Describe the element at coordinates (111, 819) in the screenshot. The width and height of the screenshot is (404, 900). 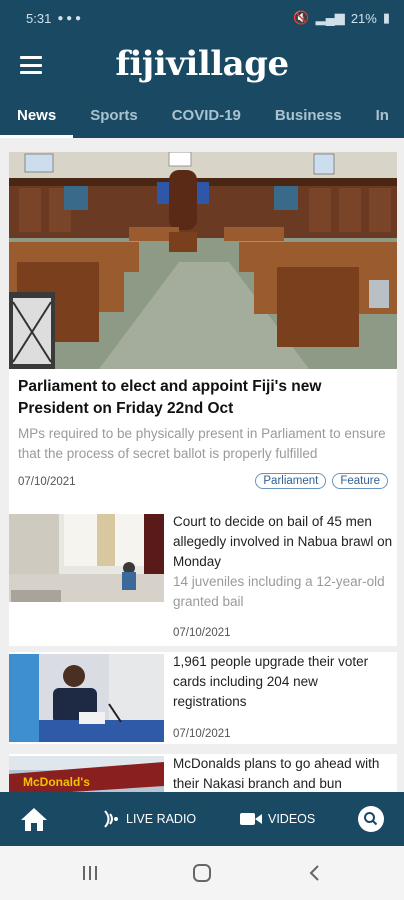
I see `radio-waves-icon` at that location.